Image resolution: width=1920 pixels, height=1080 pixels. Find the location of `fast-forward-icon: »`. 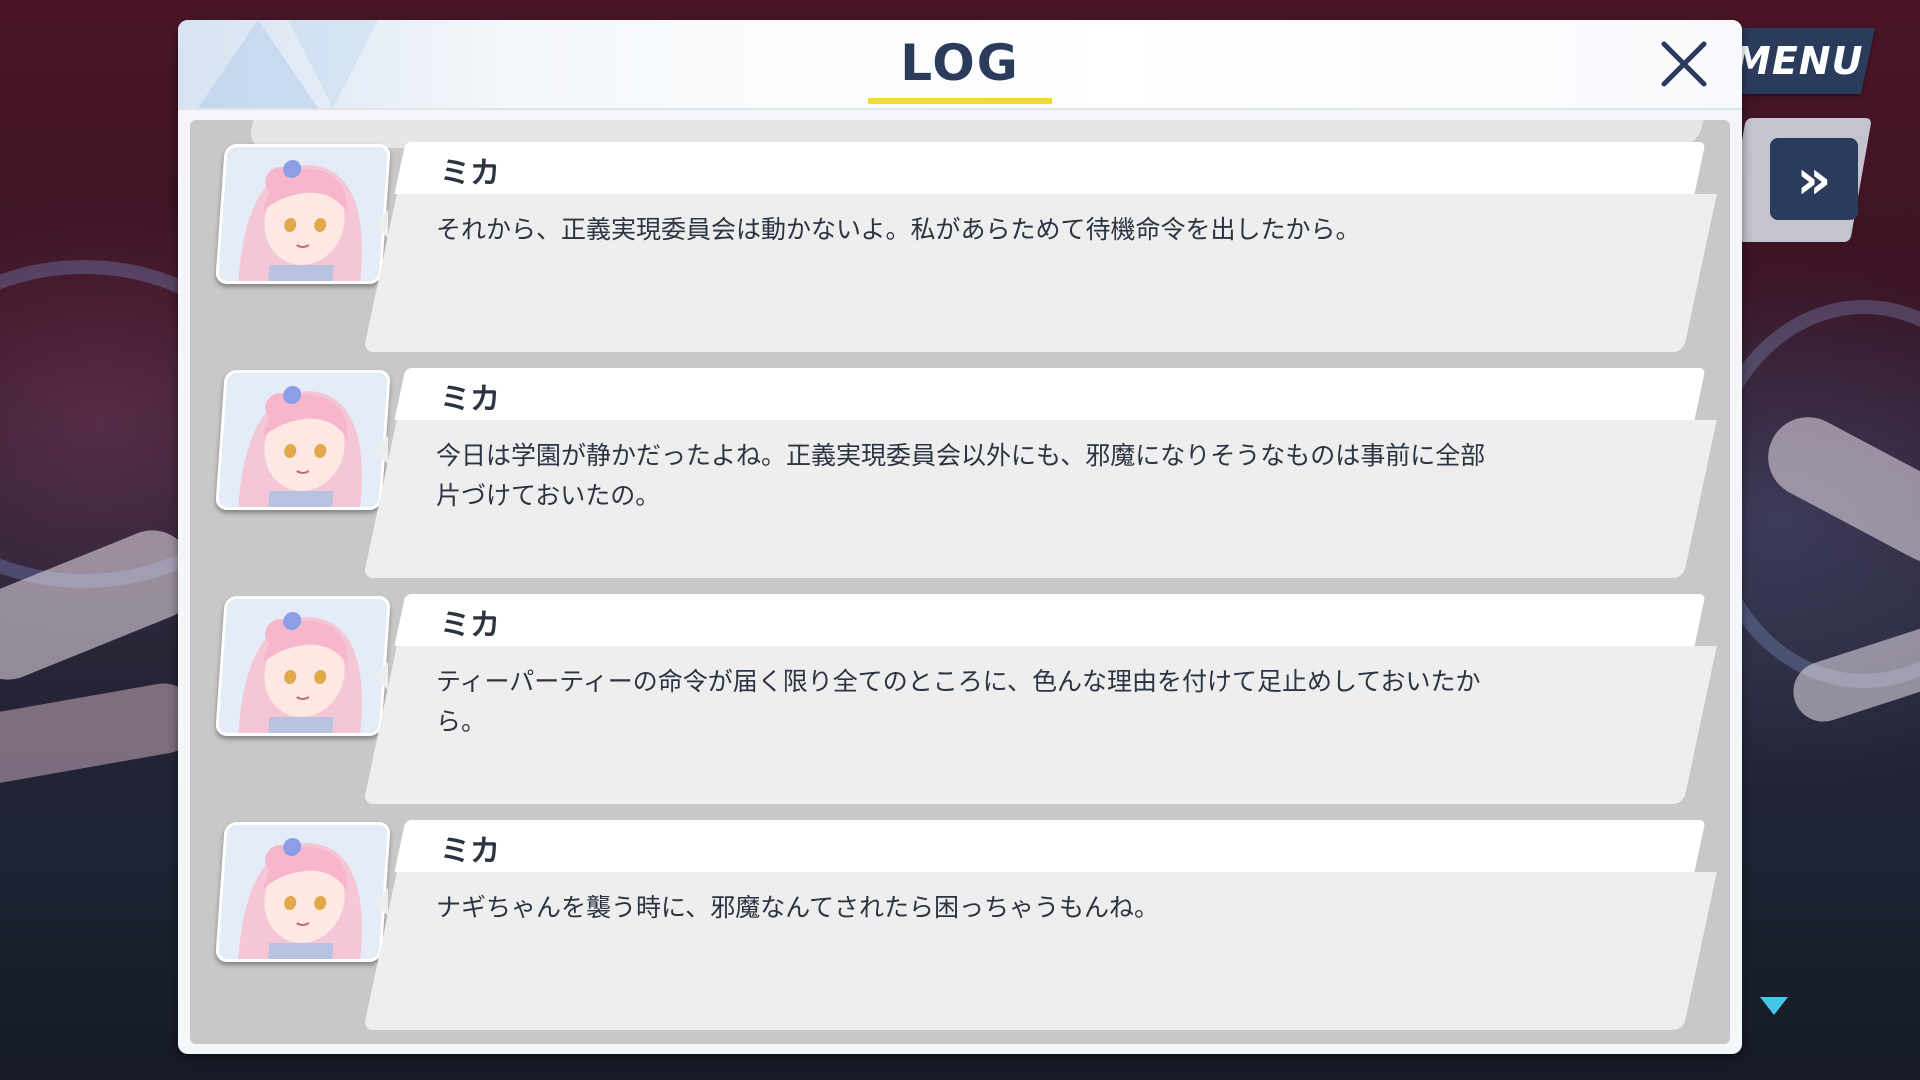

fast-forward-icon: » is located at coordinates (1814, 179).